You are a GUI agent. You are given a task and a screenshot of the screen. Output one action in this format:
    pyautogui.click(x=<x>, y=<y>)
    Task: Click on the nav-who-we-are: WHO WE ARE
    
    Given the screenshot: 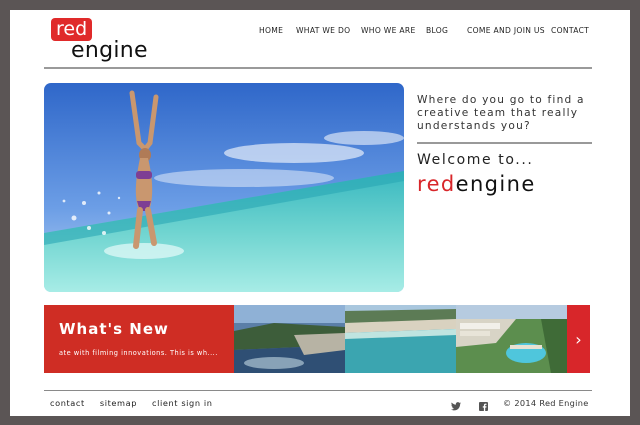 What is the action you would take?
    pyautogui.click(x=388, y=30)
    